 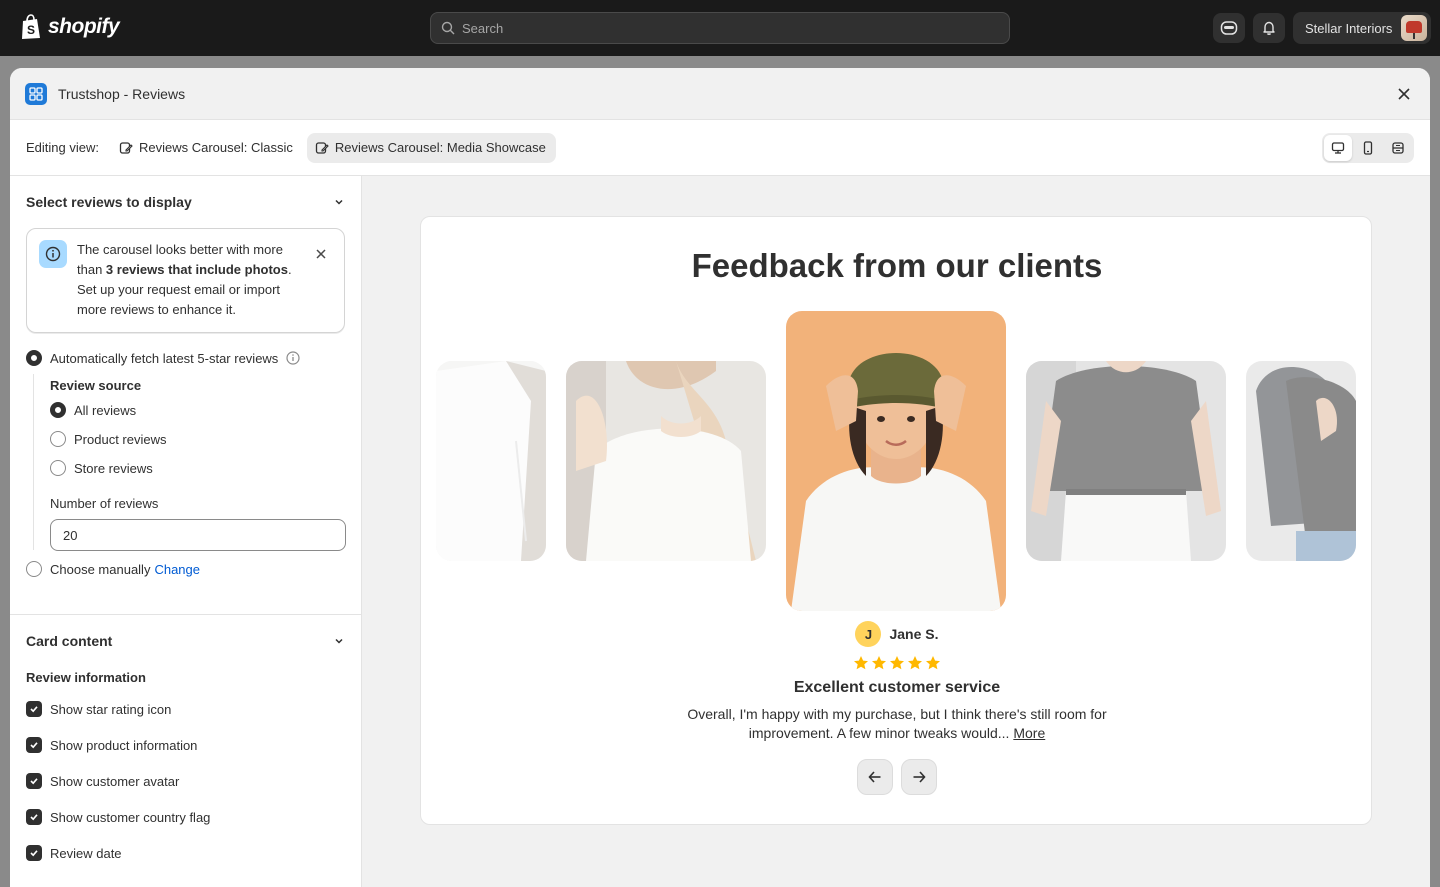 I want to click on choose-manually-option: Choose manually Change, so click(x=113, y=569).